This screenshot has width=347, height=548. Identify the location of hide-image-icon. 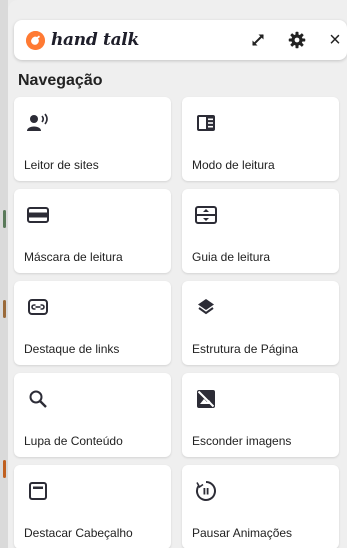
(206, 399).